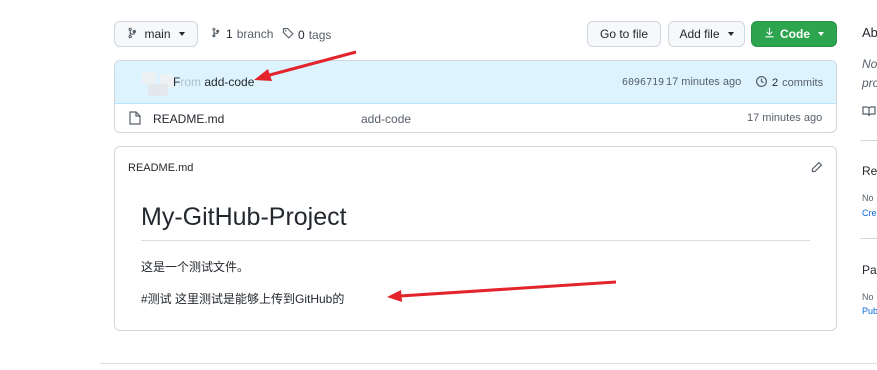 The height and width of the screenshot is (370, 877). What do you see at coordinates (288, 34) in the screenshot?
I see `tag-icon` at bounding box center [288, 34].